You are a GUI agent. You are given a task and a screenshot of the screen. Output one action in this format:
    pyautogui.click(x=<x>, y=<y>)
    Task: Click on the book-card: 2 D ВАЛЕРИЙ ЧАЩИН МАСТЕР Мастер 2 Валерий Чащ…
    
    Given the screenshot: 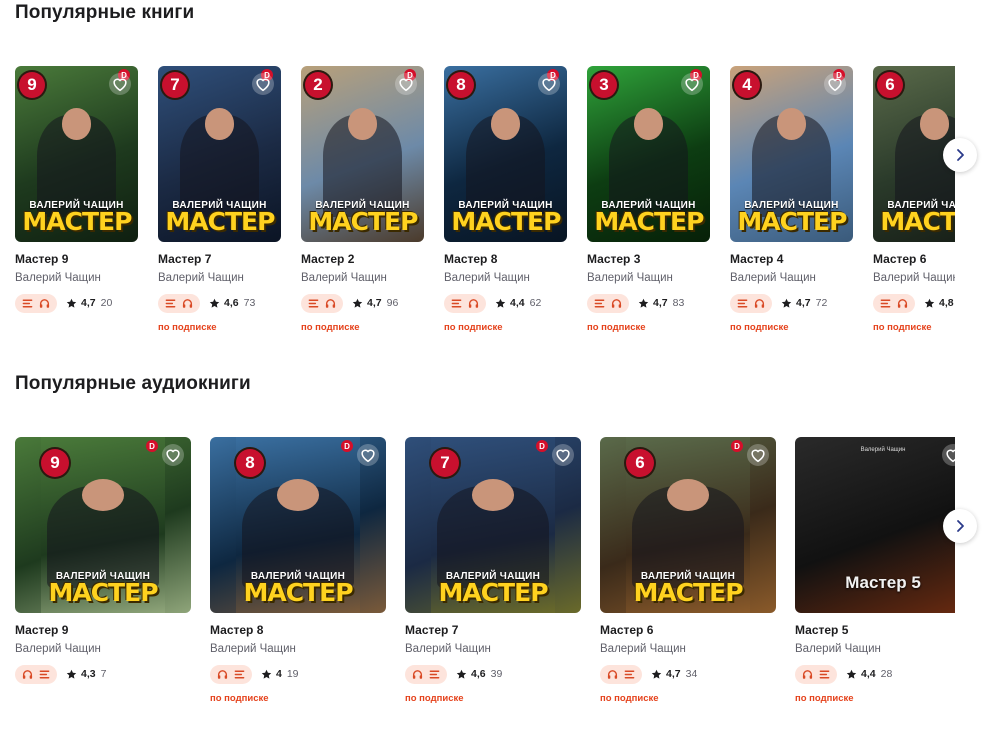 What is the action you would take?
    pyautogui.click(x=363, y=199)
    